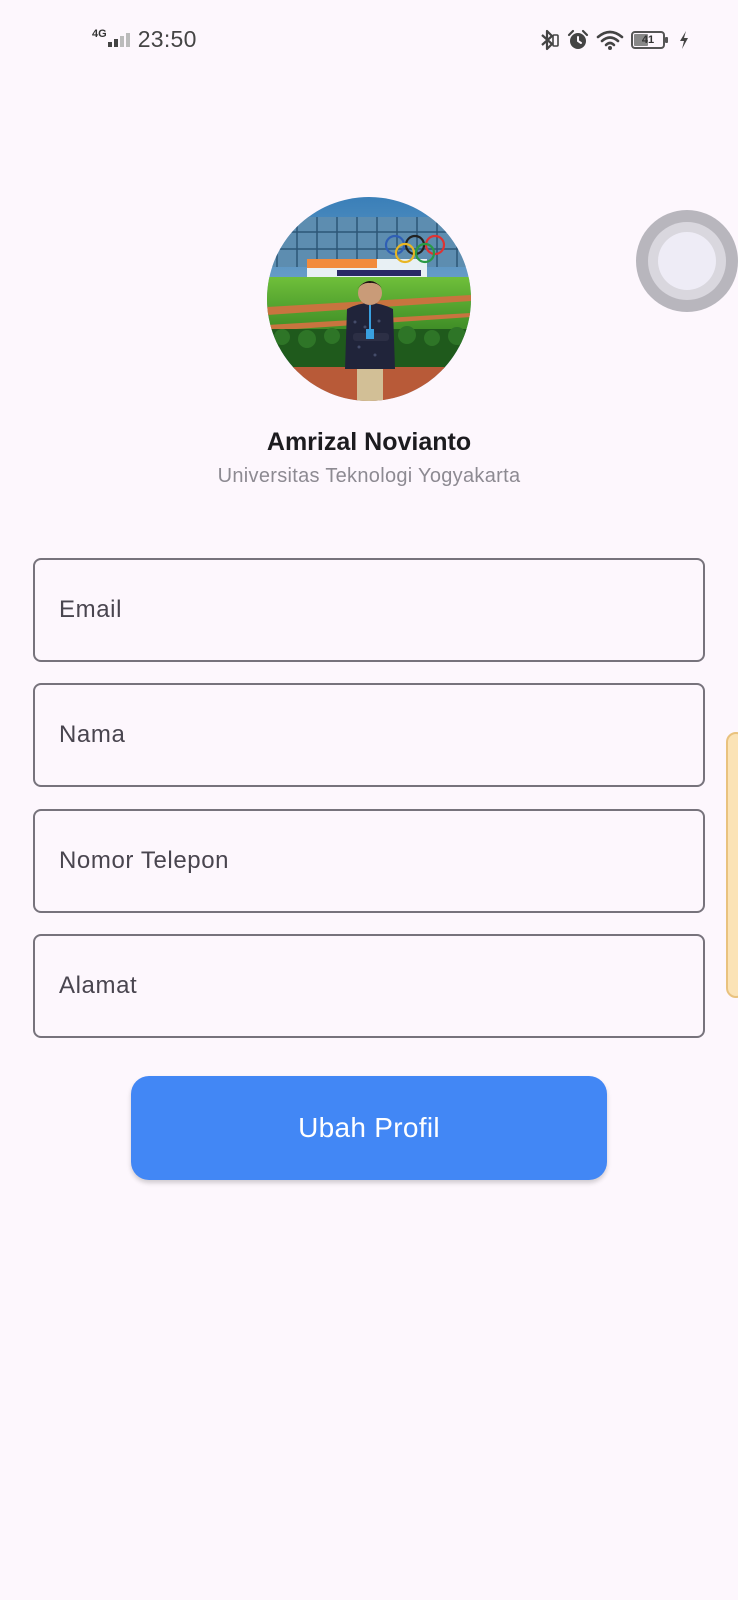 The height and width of the screenshot is (1600, 738). What do you see at coordinates (578, 39) in the screenshot?
I see `alarm-icon` at bounding box center [578, 39].